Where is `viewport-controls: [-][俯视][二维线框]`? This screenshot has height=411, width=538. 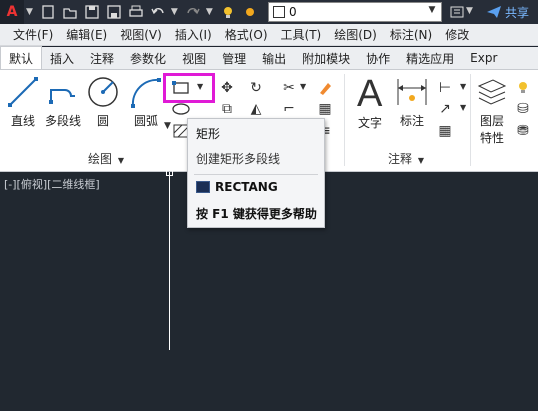
viewport-controls: [-][俯视][二维线框] is located at coordinates (52, 184).